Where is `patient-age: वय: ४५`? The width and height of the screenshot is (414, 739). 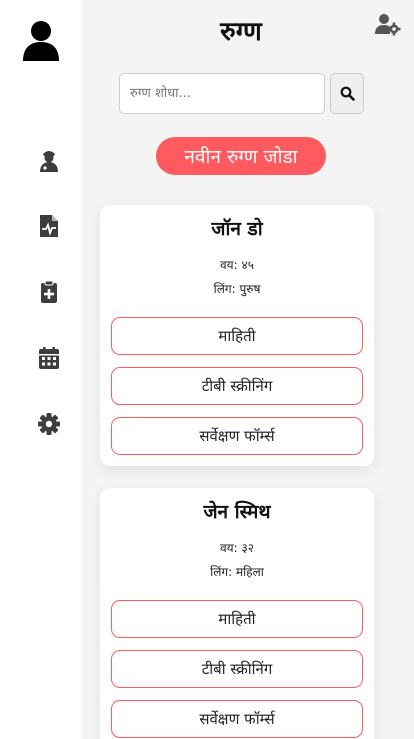 patient-age: वय: ४५ is located at coordinates (237, 265).